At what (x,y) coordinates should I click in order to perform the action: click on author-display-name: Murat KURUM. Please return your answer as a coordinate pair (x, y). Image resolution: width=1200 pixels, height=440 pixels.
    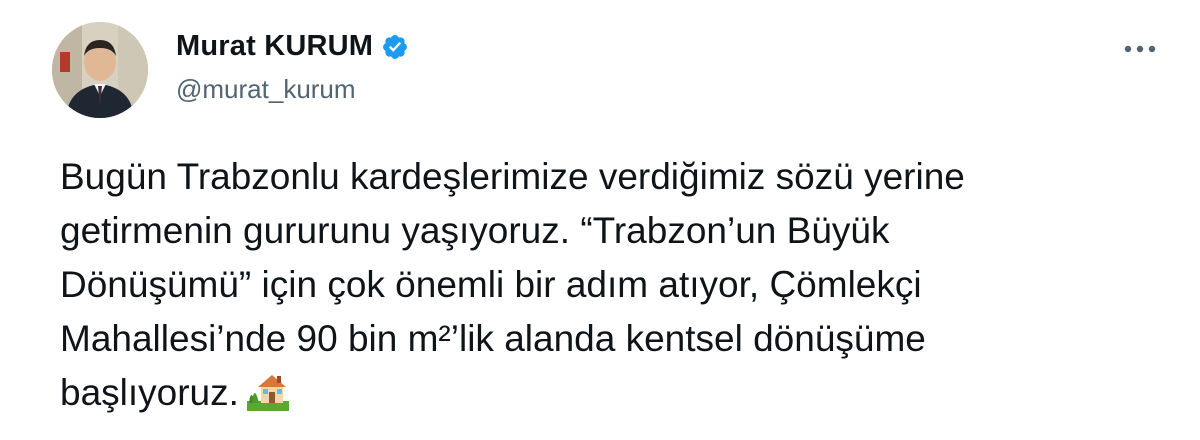
    Looking at the image, I should click on (274, 46).